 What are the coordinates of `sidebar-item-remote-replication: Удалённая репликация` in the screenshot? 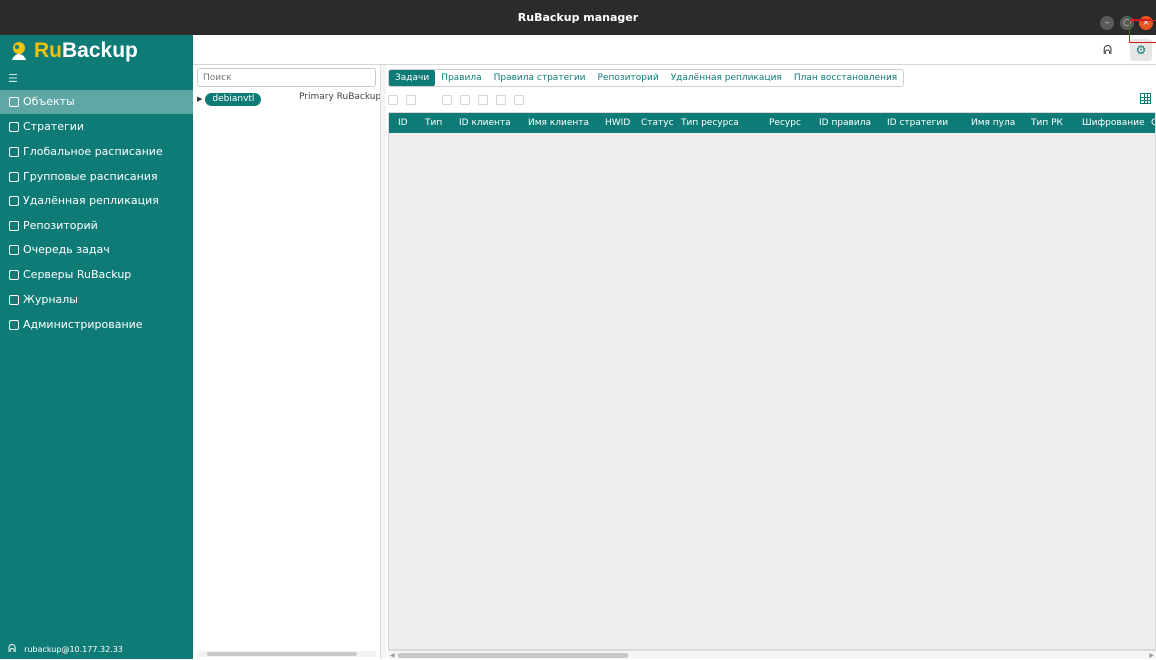 It's located at (96, 201).